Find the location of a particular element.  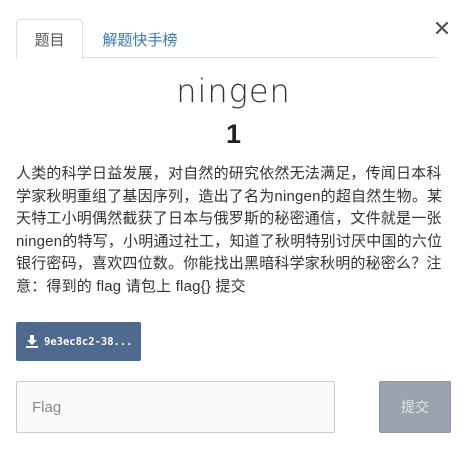

challenge-points: 1 is located at coordinates (233, 134).